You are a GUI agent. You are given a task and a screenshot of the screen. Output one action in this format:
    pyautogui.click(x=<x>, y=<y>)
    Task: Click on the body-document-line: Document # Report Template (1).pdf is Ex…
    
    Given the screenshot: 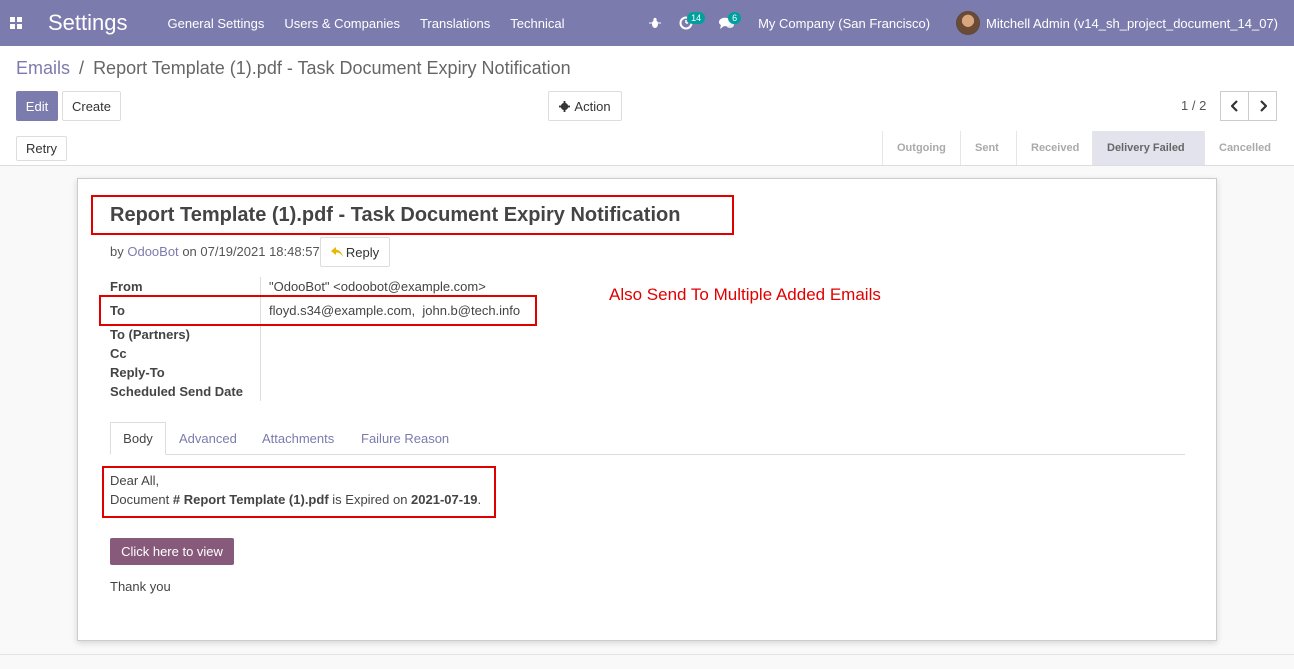 What is the action you would take?
    pyautogui.click(x=295, y=499)
    